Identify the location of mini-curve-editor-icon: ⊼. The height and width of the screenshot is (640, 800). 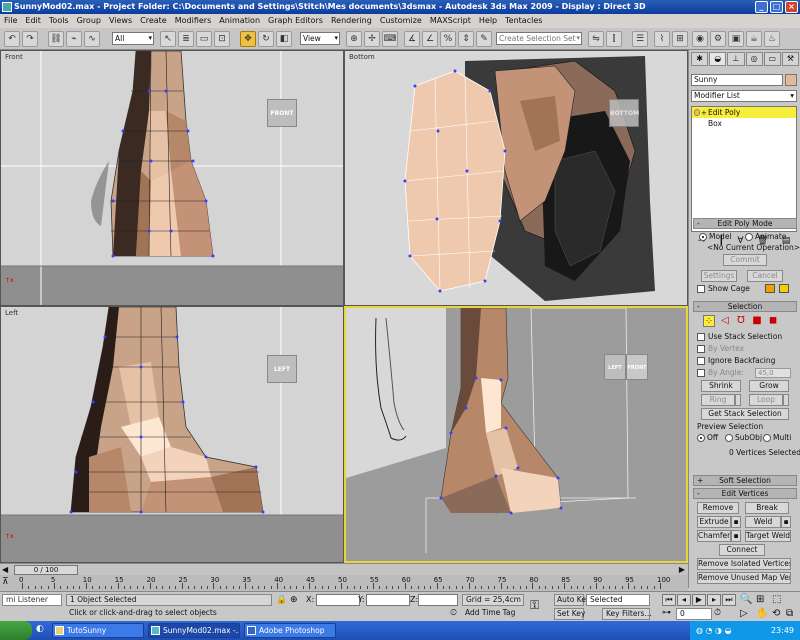
(5, 582).